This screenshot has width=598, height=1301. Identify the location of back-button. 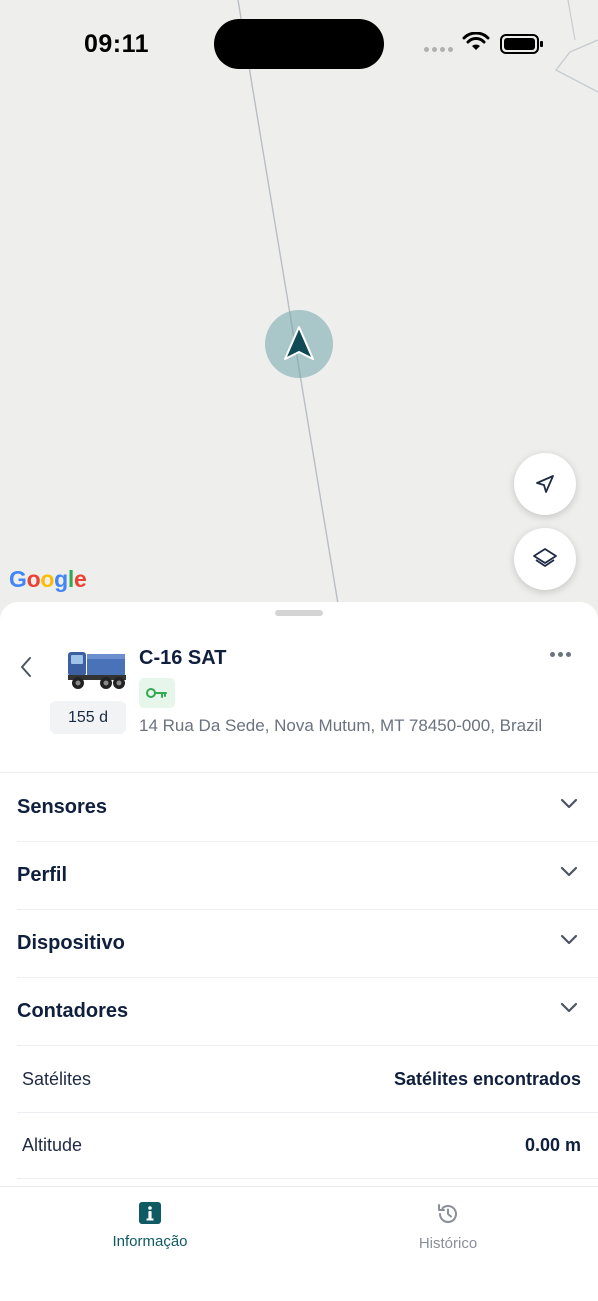
(26, 667).